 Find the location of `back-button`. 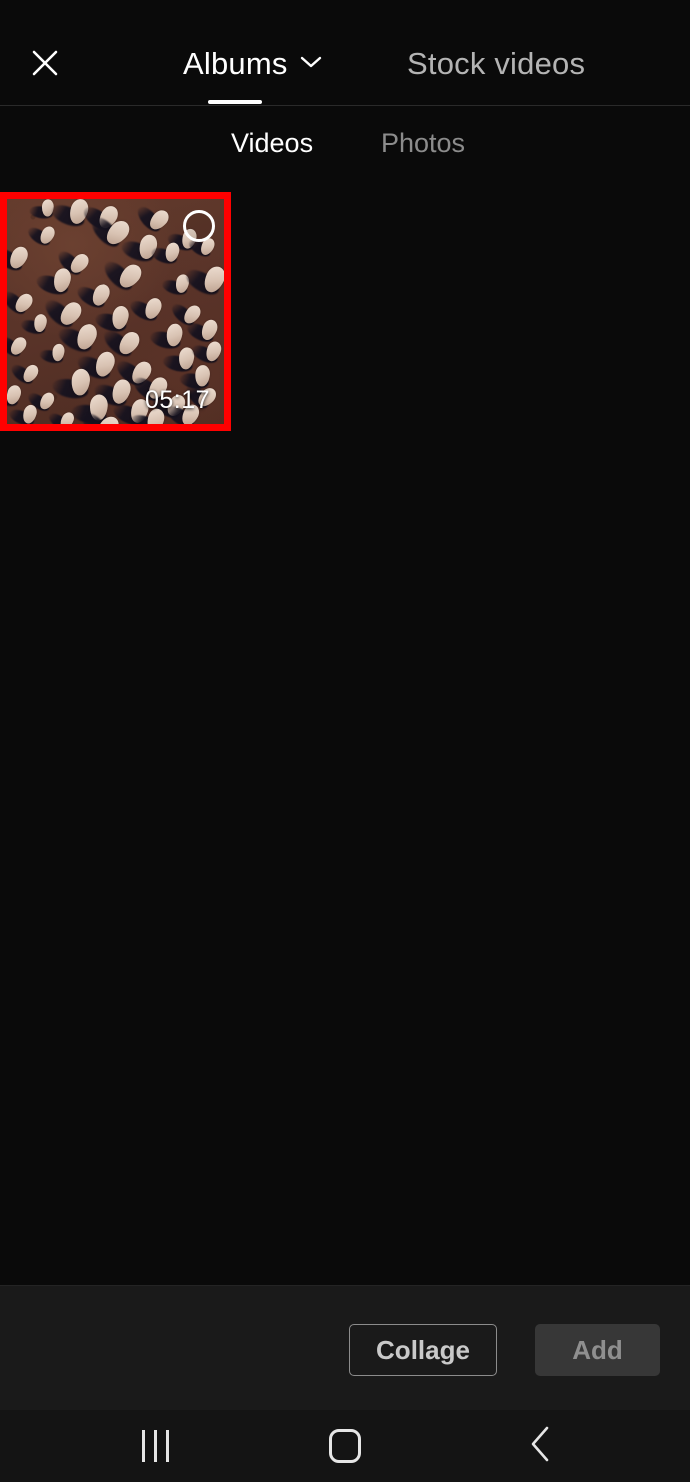

back-button is located at coordinates (541, 1446).